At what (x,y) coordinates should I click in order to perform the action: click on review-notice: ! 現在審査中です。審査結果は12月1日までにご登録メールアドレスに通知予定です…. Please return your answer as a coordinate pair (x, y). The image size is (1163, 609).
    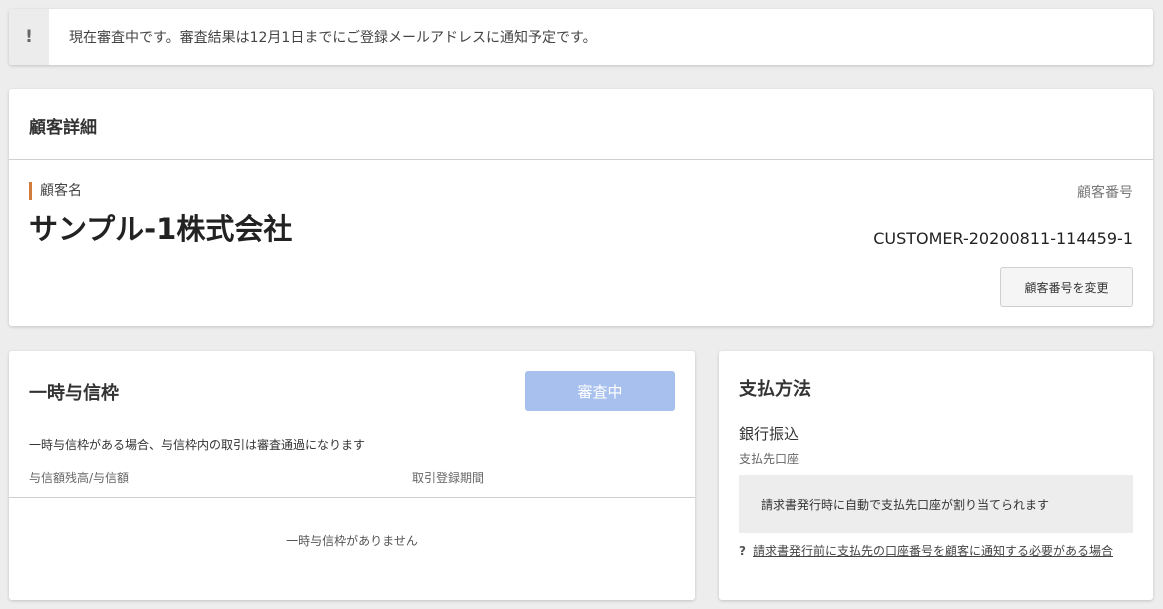
    Looking at the image, I should click on (581, 37).